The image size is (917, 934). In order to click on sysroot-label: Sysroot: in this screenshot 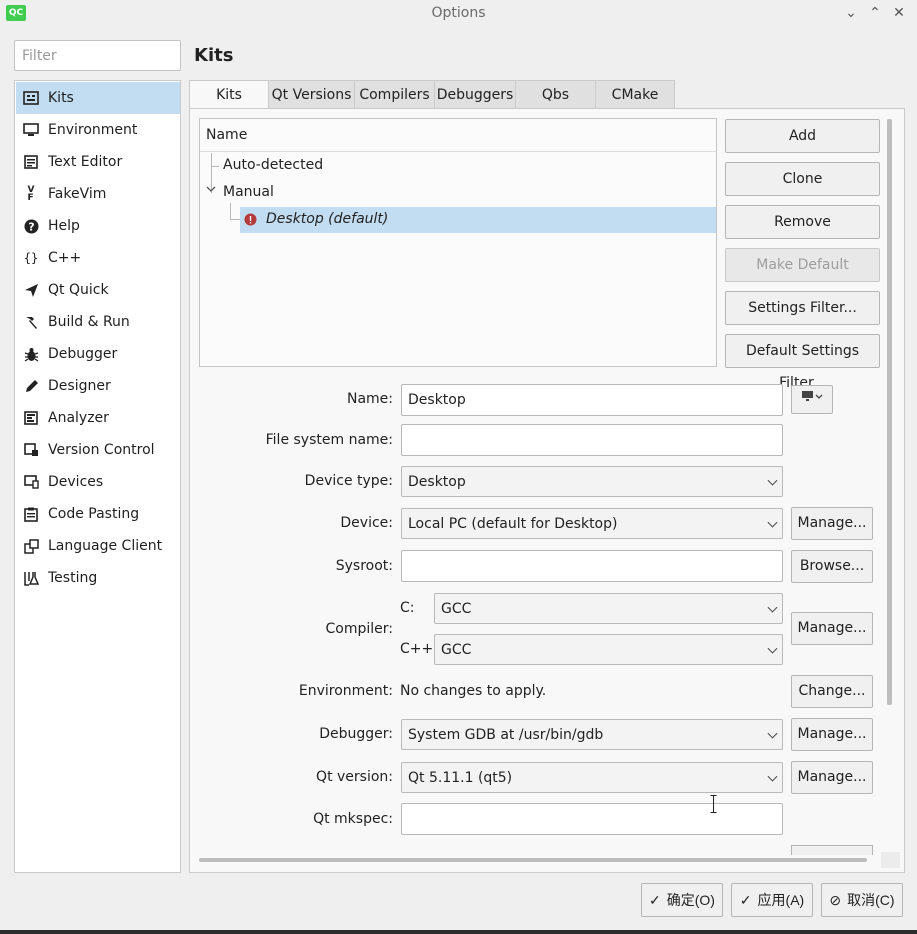, I will do `click(364, 566)`.